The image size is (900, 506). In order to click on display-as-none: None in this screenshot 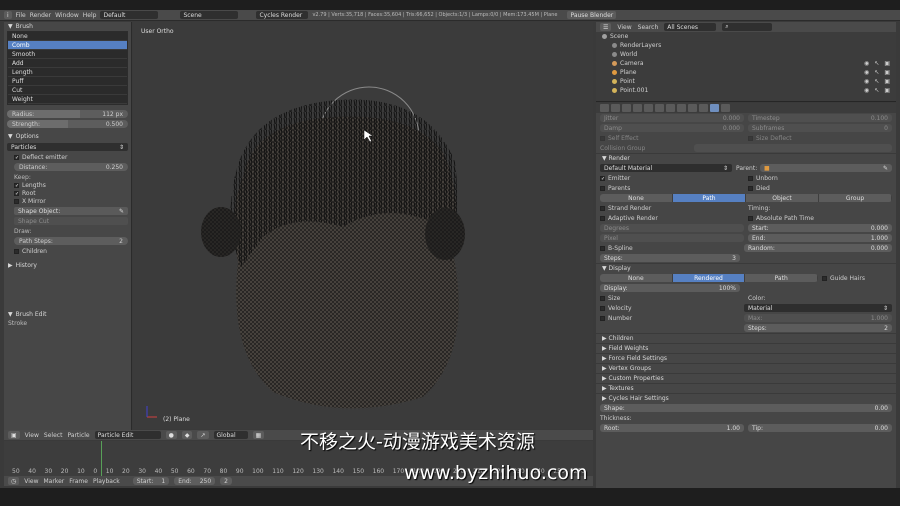, I will do `click(636, 278)`.